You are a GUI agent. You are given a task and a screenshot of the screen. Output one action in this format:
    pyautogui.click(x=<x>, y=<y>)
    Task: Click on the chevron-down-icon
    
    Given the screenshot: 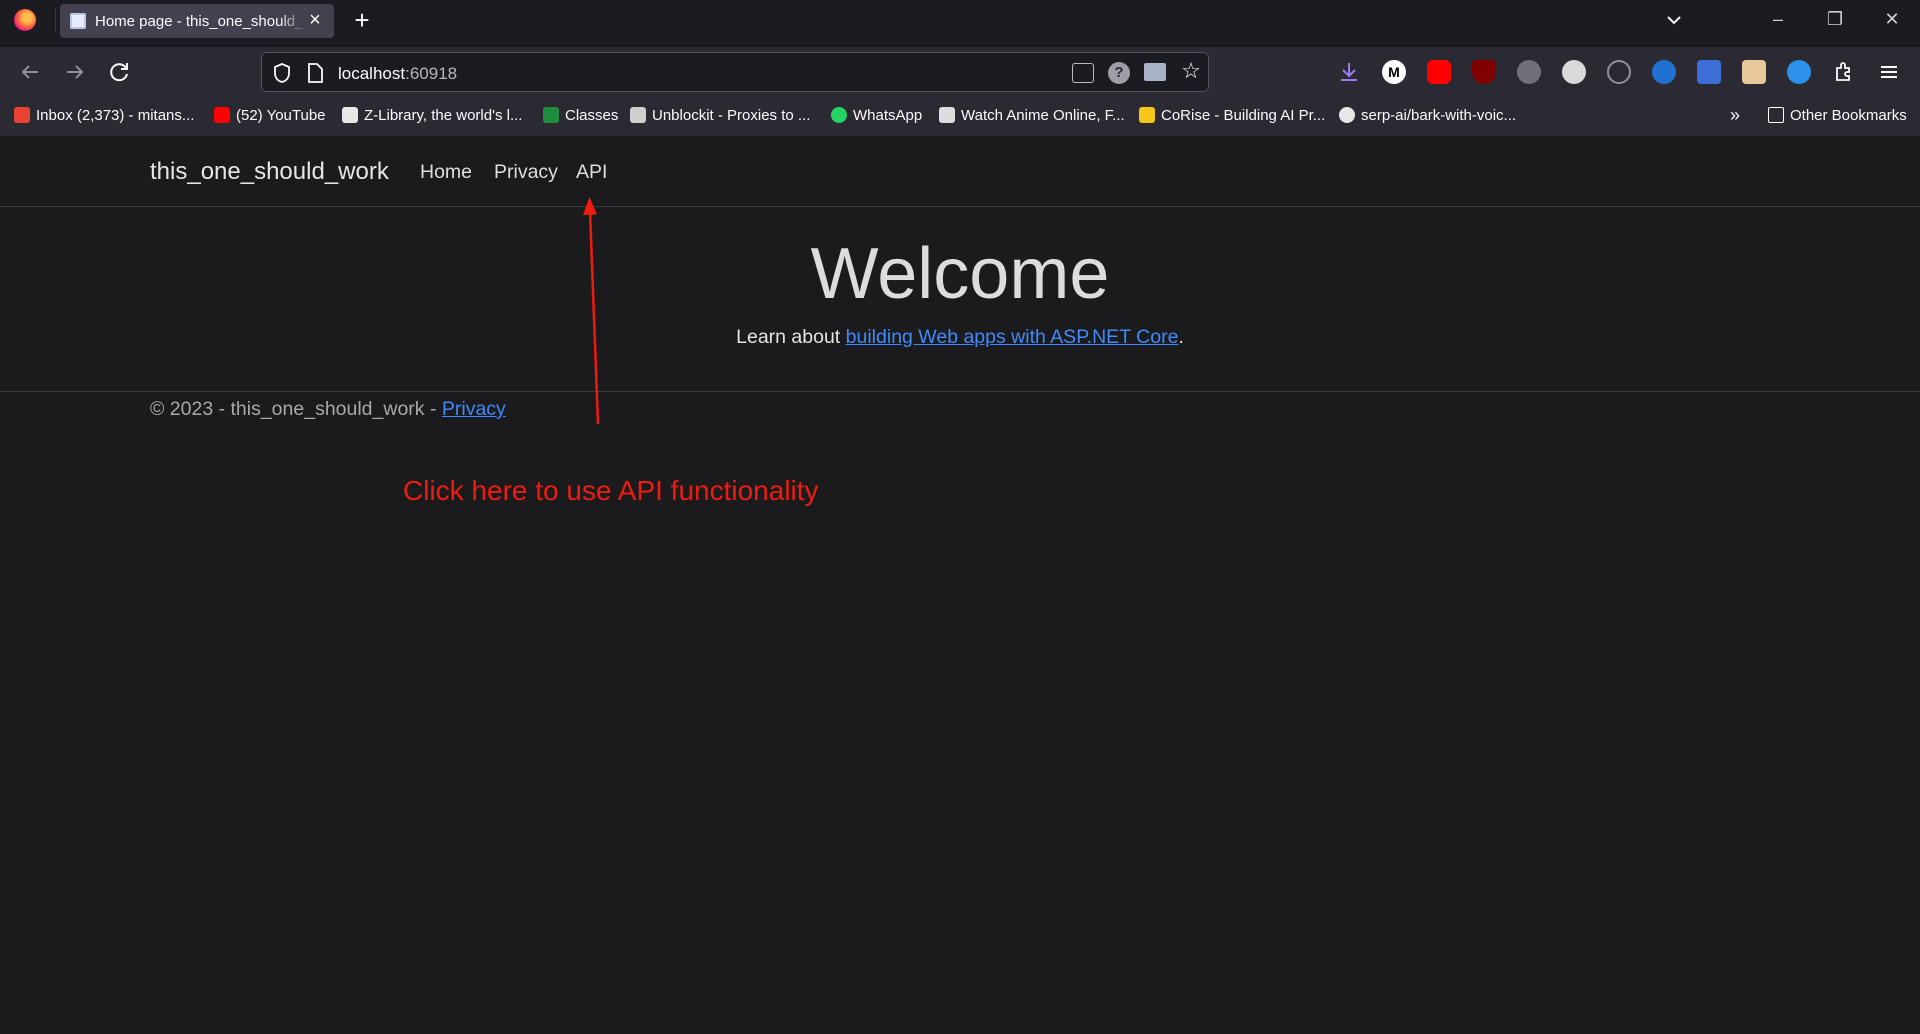 What is the action you would take?
    pyautogui.click(x=1674, y=20)
    